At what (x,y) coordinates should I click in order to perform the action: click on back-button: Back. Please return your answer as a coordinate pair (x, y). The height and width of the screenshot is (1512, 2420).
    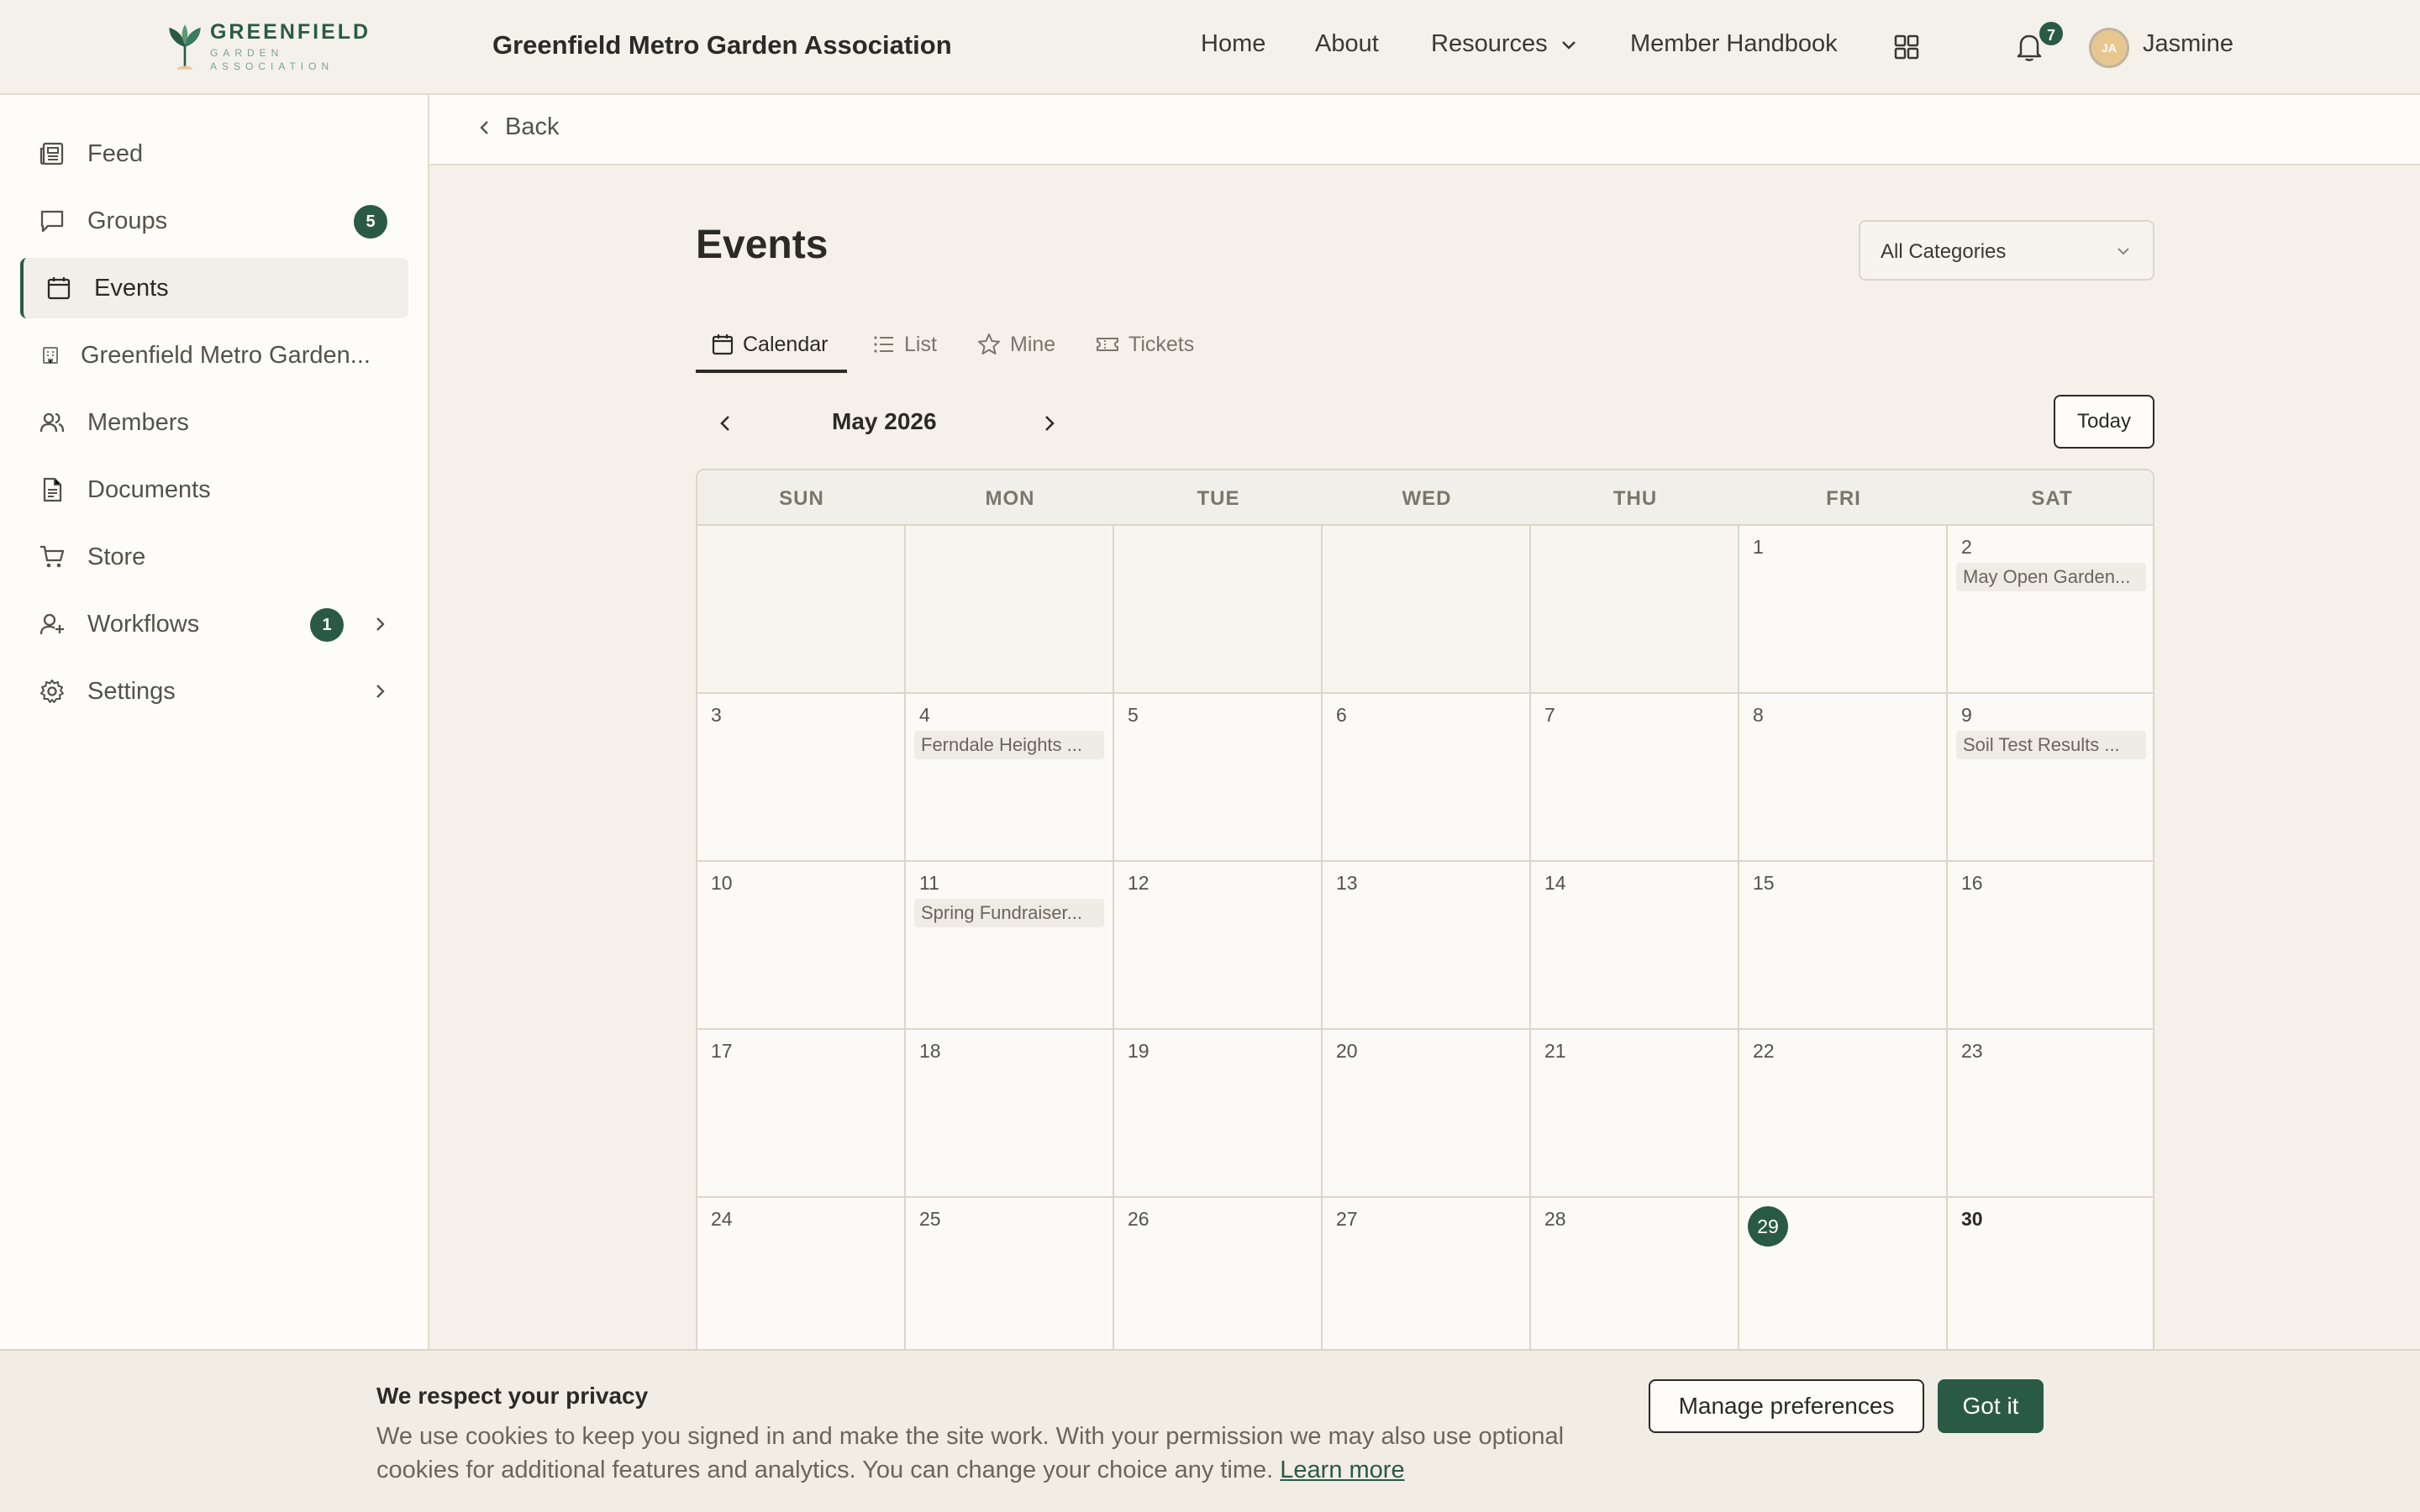
    Looking at the image, I should click on (517, 127).